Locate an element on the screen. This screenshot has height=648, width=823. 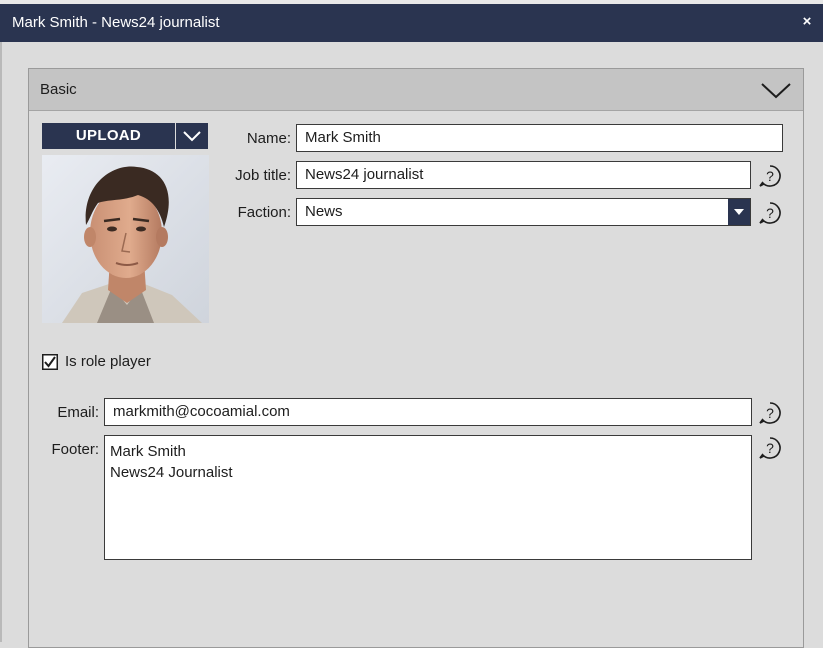
email-label: Email: is located at coordinates (78, 412).